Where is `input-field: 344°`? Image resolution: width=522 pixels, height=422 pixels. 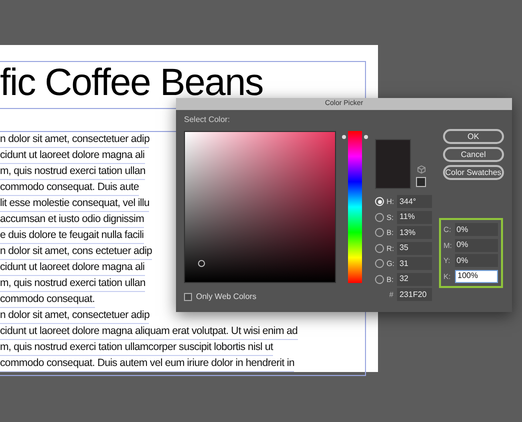 input-field: 344° is located at coordinates (414, 201).